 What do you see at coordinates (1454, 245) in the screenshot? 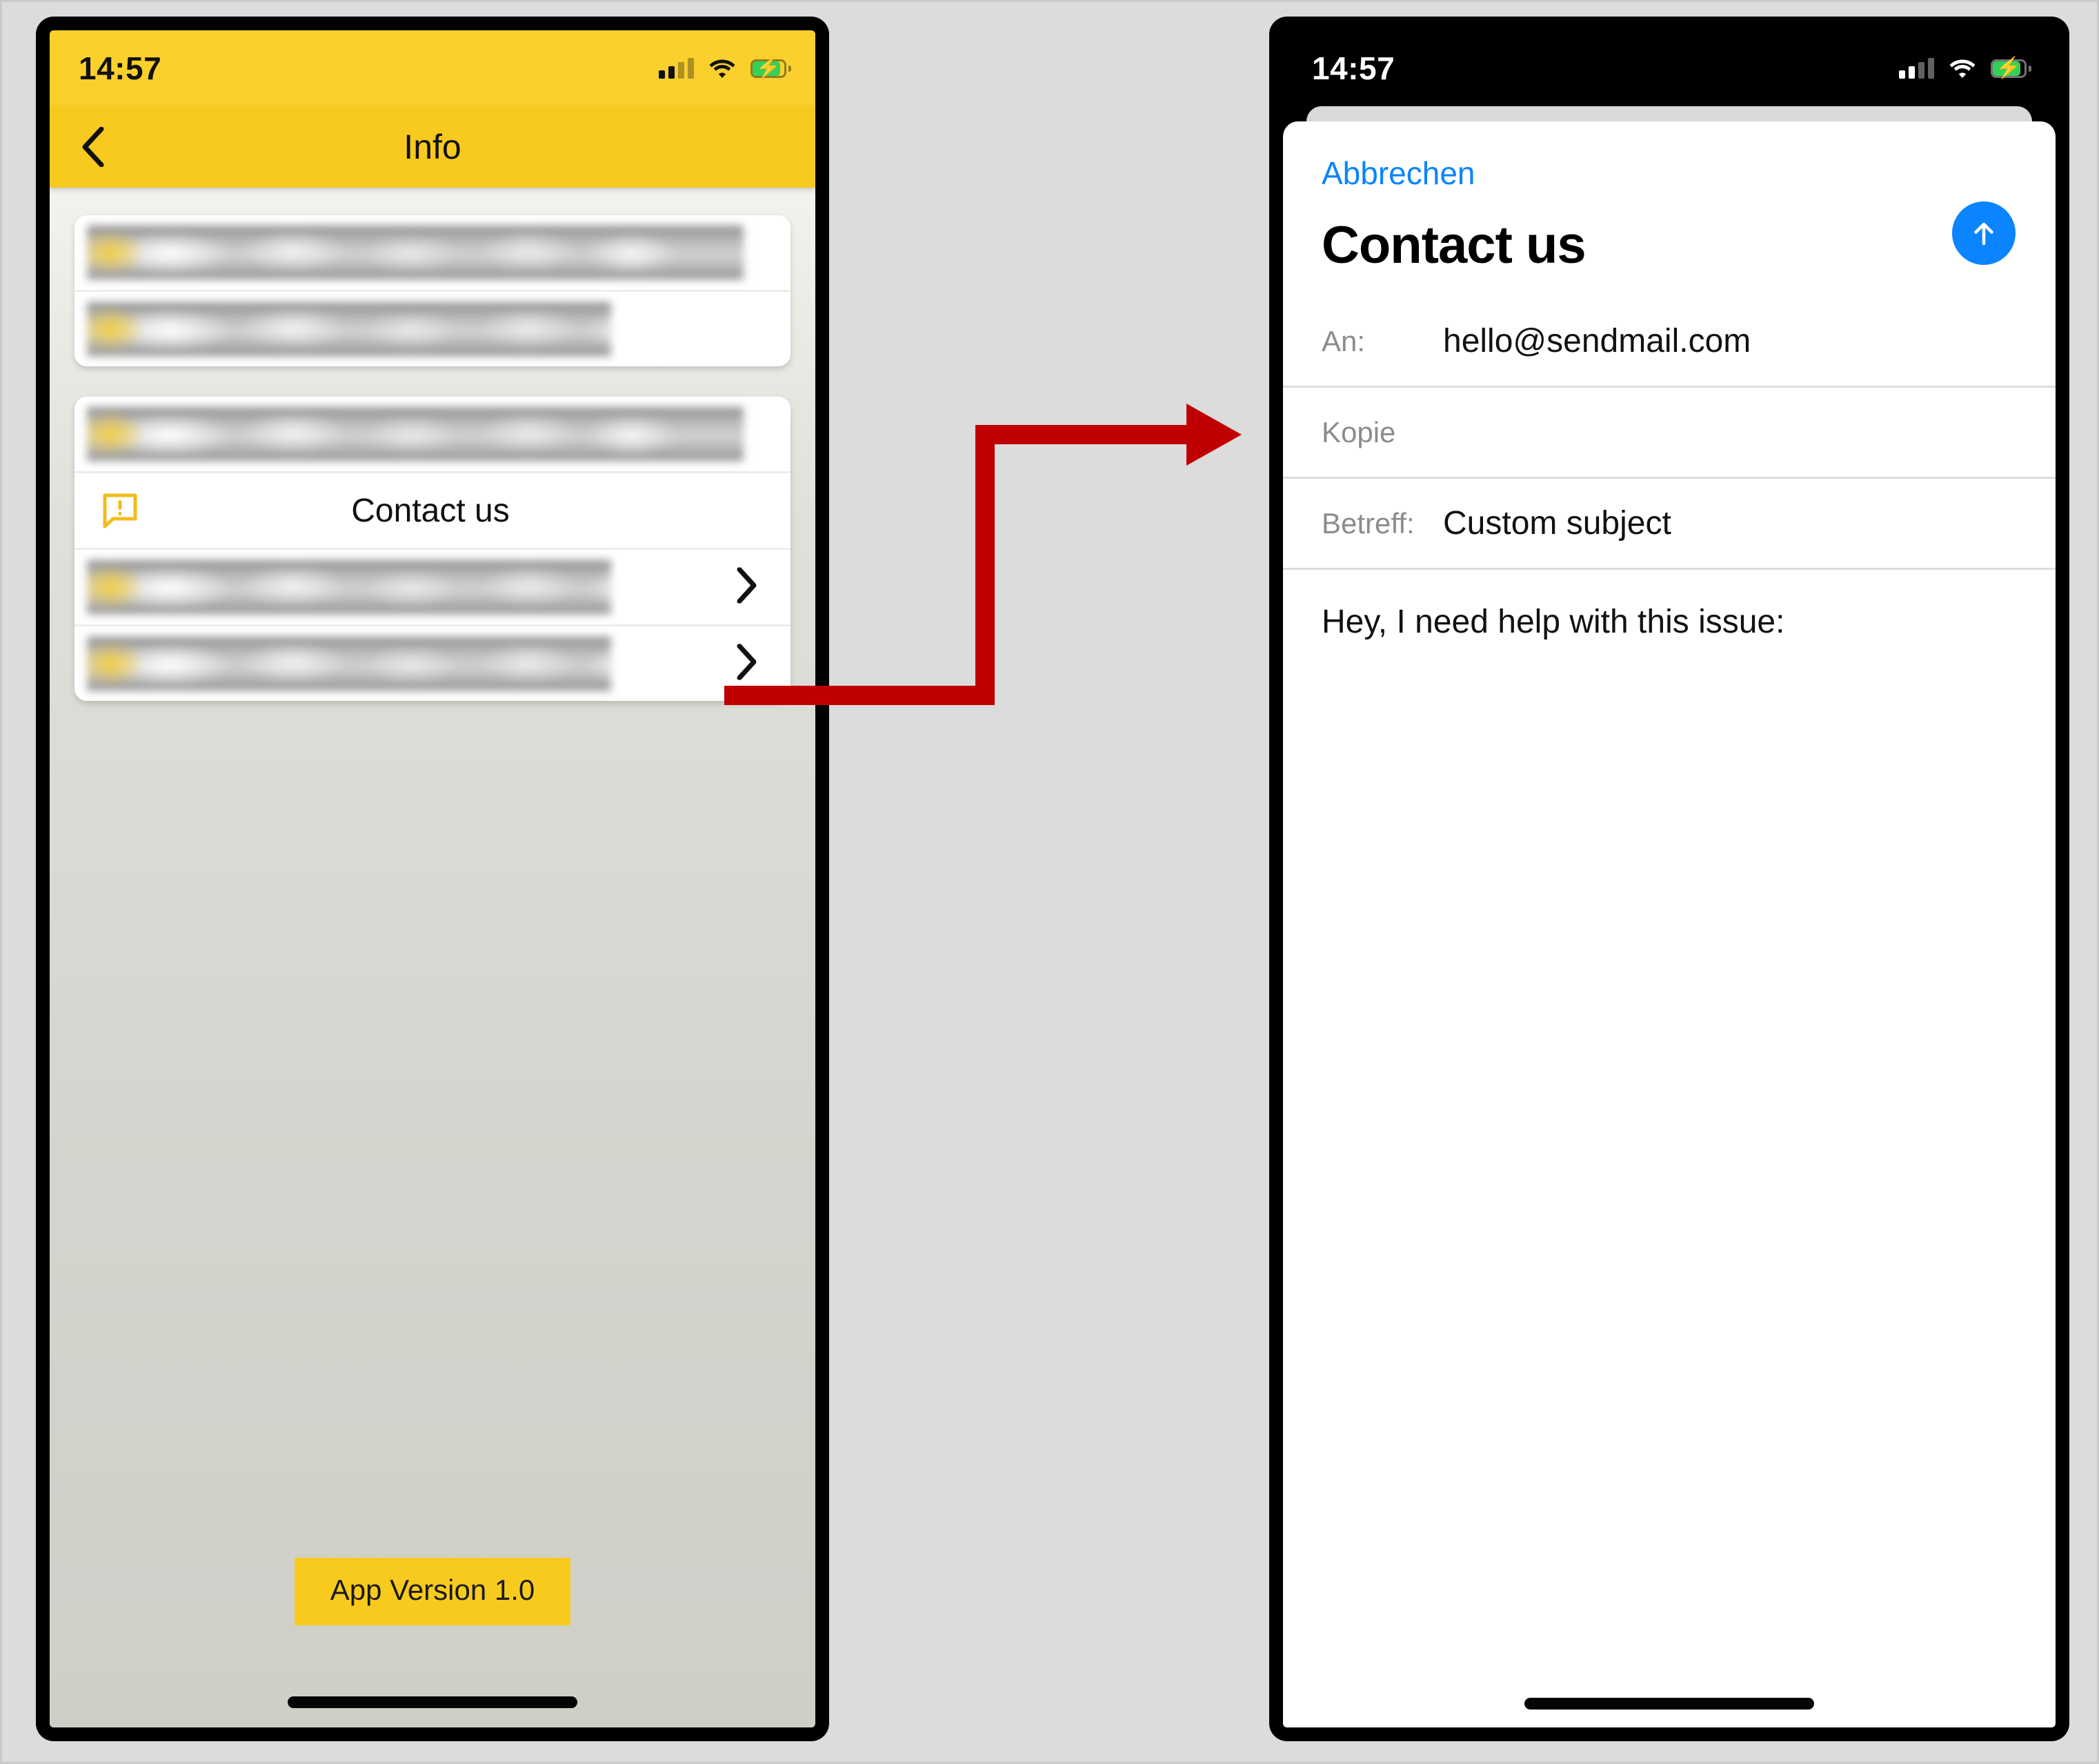
I see `compose-title: Contact us` at bounding box center [1454, 245].